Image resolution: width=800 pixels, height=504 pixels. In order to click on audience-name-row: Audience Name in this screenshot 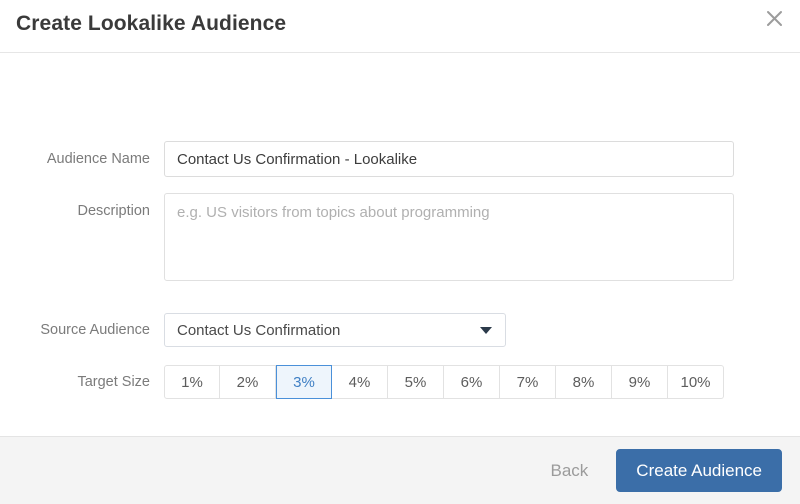, I will do `click(374, 159)`.